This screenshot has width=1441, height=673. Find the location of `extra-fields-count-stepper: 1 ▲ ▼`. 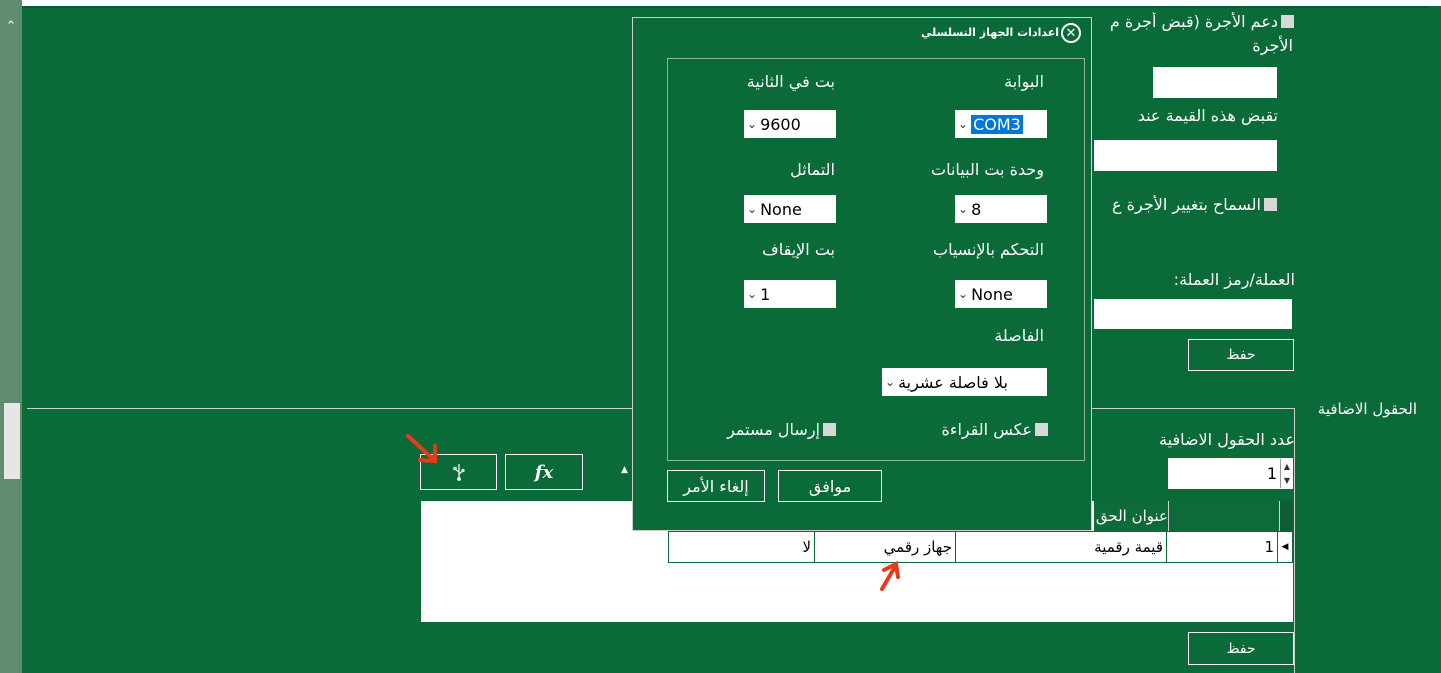

extra-fields-count-stepper: 1 ▲ ▼ is located at coordinates (1230, 473).